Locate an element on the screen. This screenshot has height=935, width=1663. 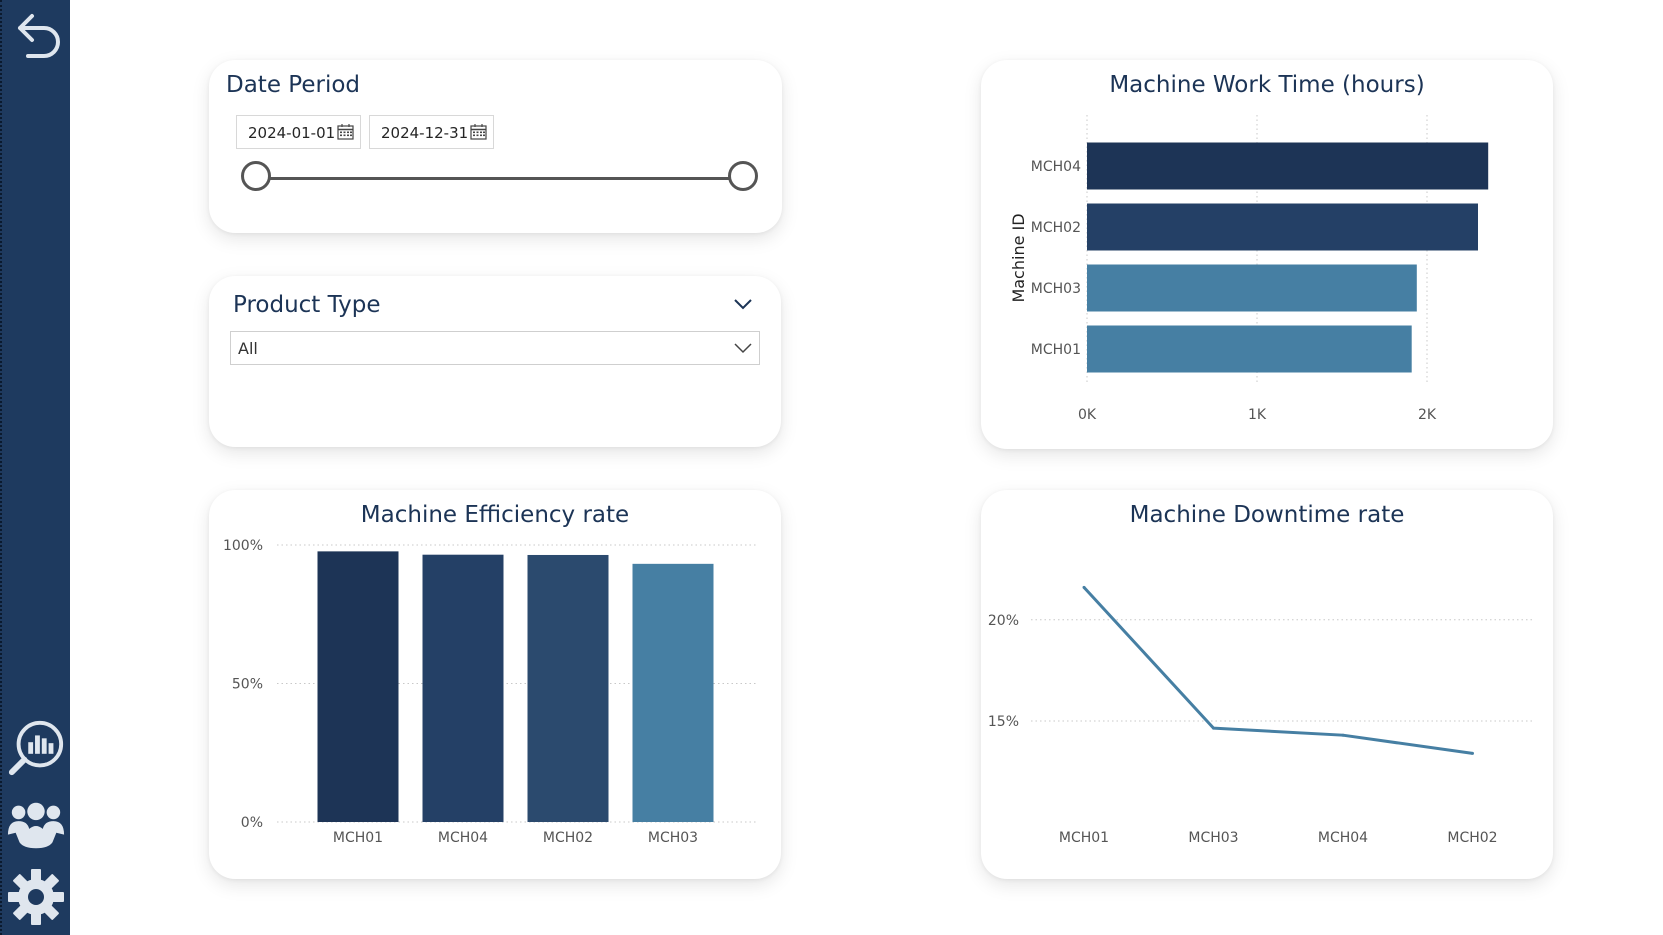
team-button is located at coordinates (36, 825).